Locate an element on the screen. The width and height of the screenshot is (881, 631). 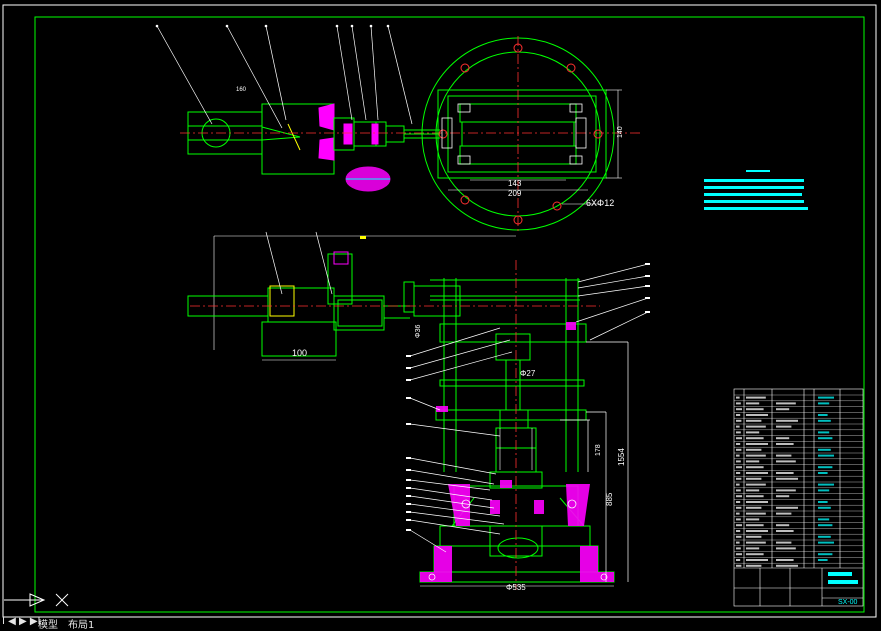
dim-885: 885 is located at coordinates (609, 499).